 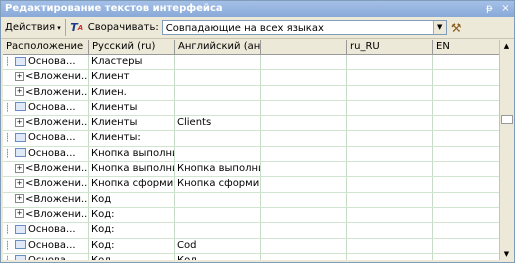 What do you see at coordinates (132, 47) in the screenshot?
I see `column-header-russian: Русский (ru)` at bounding box center [132, 47].